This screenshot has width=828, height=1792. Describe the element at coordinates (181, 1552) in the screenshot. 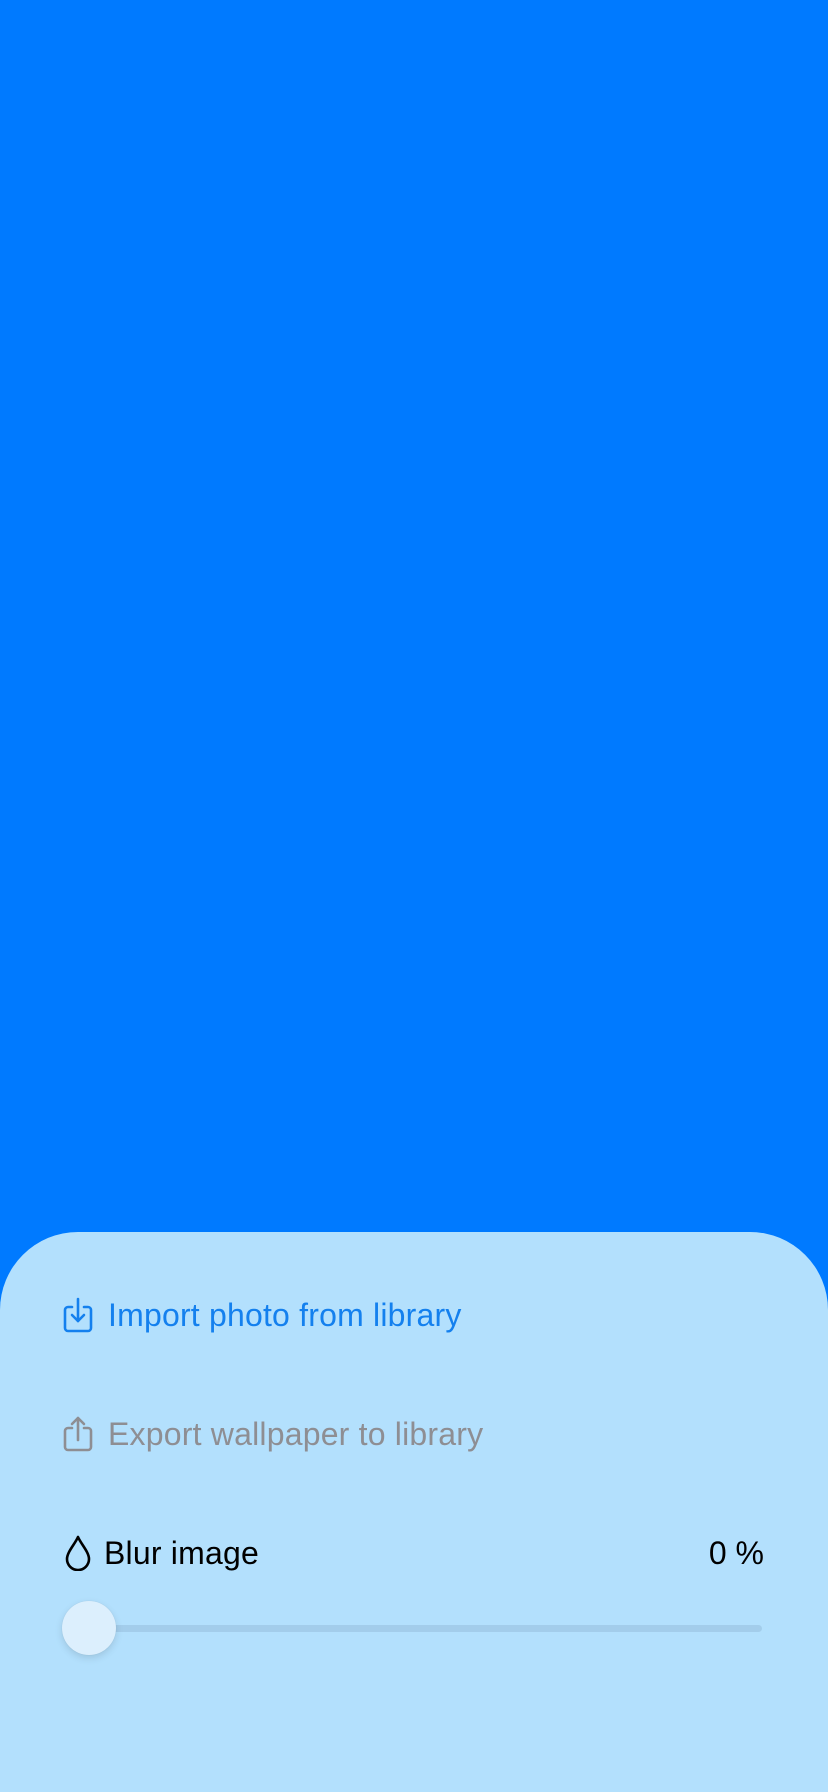

I see `blur-image-label: Blur image` at that location.